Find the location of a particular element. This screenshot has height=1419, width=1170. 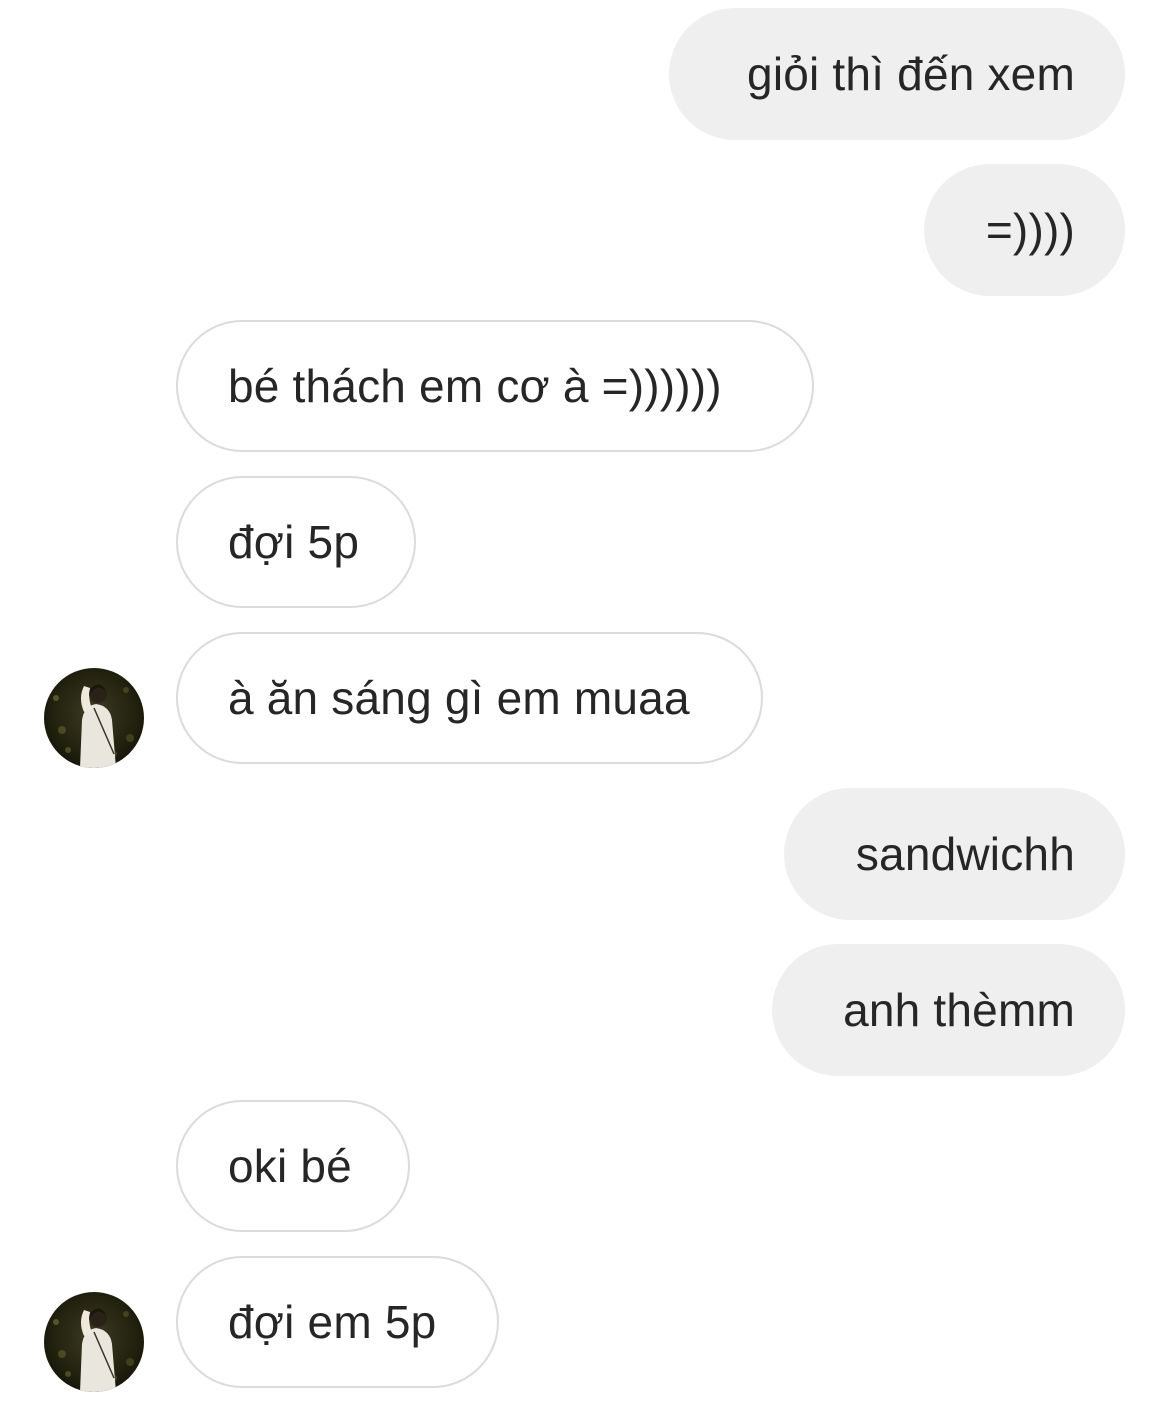

message-bubble-sent: giỏi thì đến xem is located at coordinates (897, 74).